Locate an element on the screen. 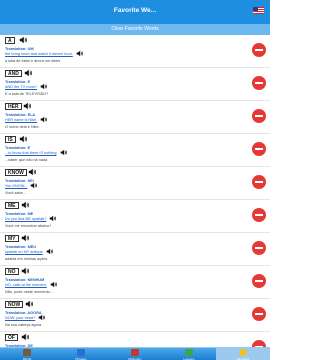 The width and height of the screenshot is (320, 360). tab-phrases: Phrases is located at coordinates (81, 354).